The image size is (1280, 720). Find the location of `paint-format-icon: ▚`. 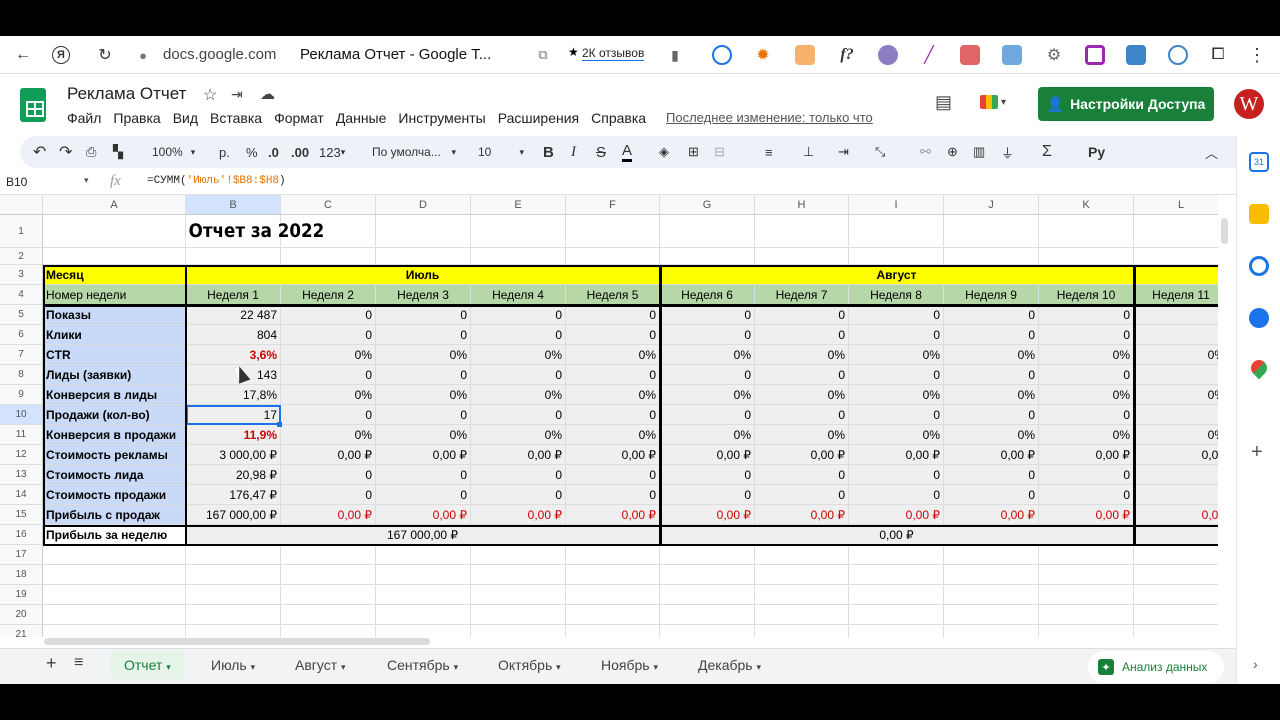

paint-format-icon: ▚ is located at coordinates (118, 152).